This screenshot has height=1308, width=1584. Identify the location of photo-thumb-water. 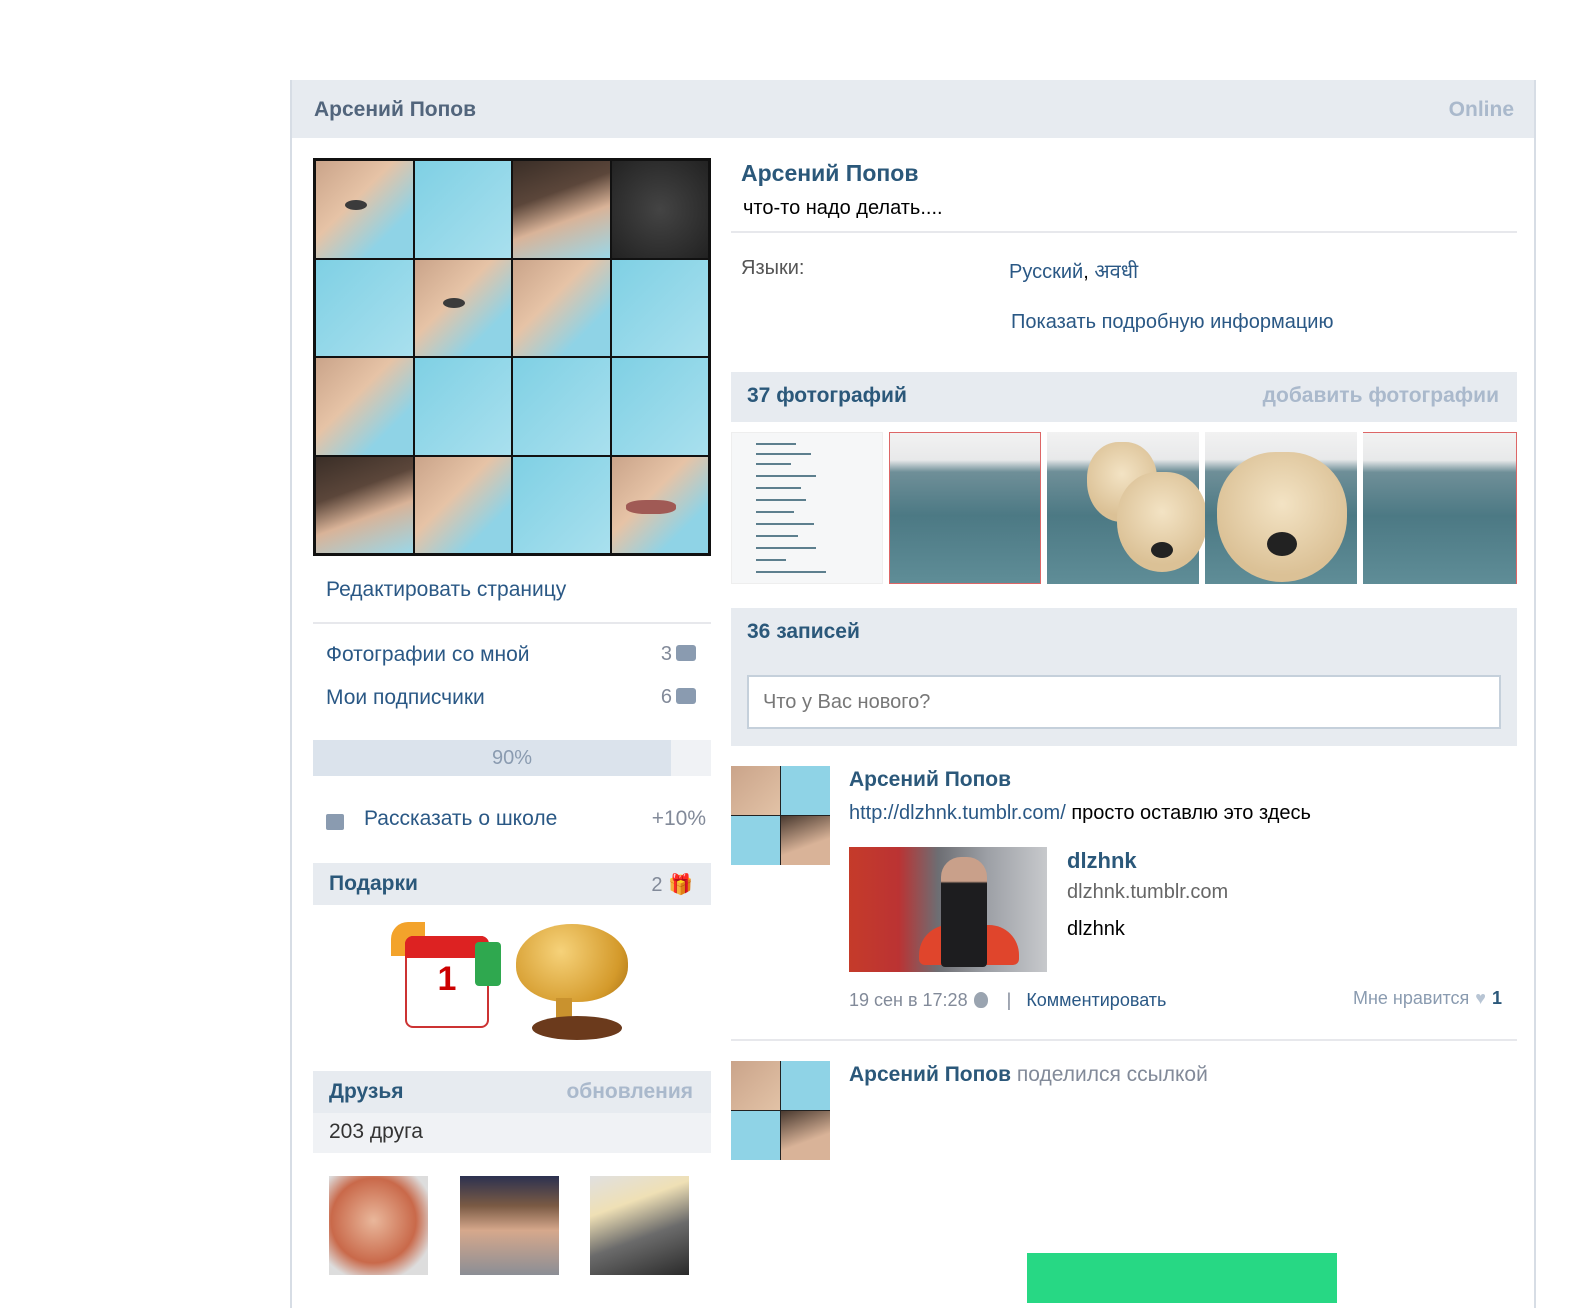
(965, 508).